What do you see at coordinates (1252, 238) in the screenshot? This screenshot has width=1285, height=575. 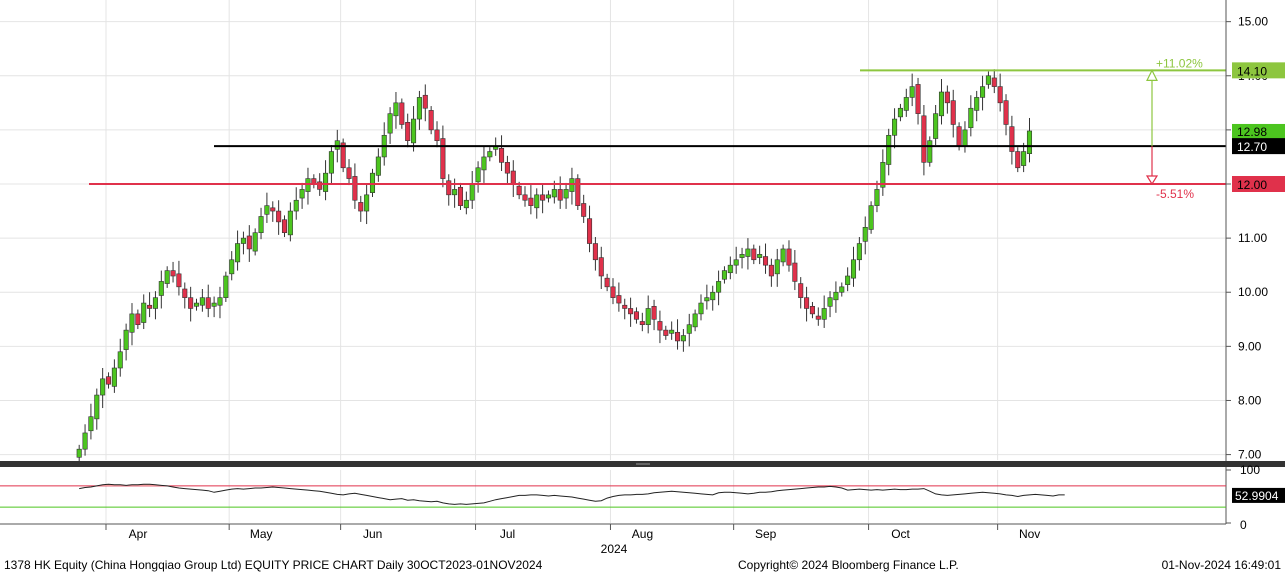 I see `y-tick-label: 11.00` at bounding box center [1252, 238].